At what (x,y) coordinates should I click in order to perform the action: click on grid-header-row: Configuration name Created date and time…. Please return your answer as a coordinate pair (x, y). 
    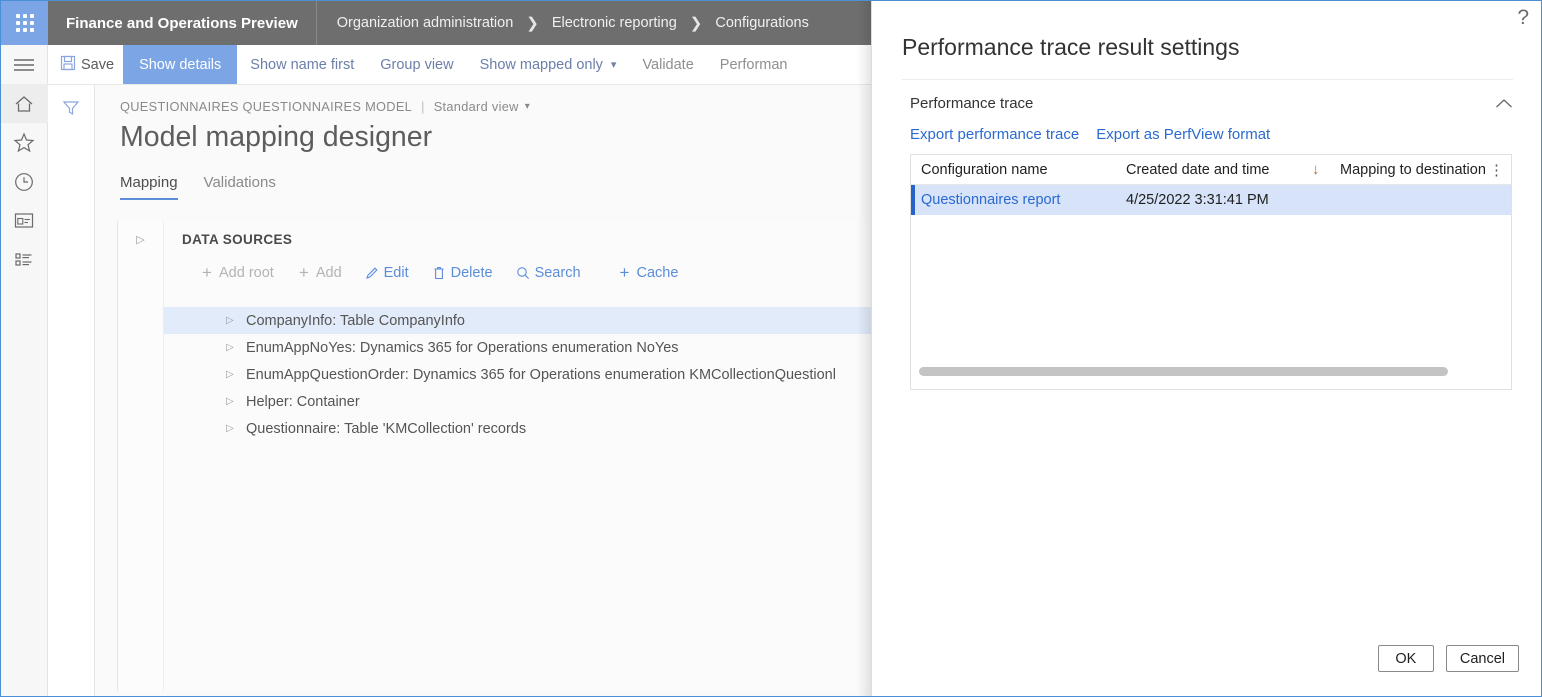
    Looking at the image, I should click on (1211, 170).